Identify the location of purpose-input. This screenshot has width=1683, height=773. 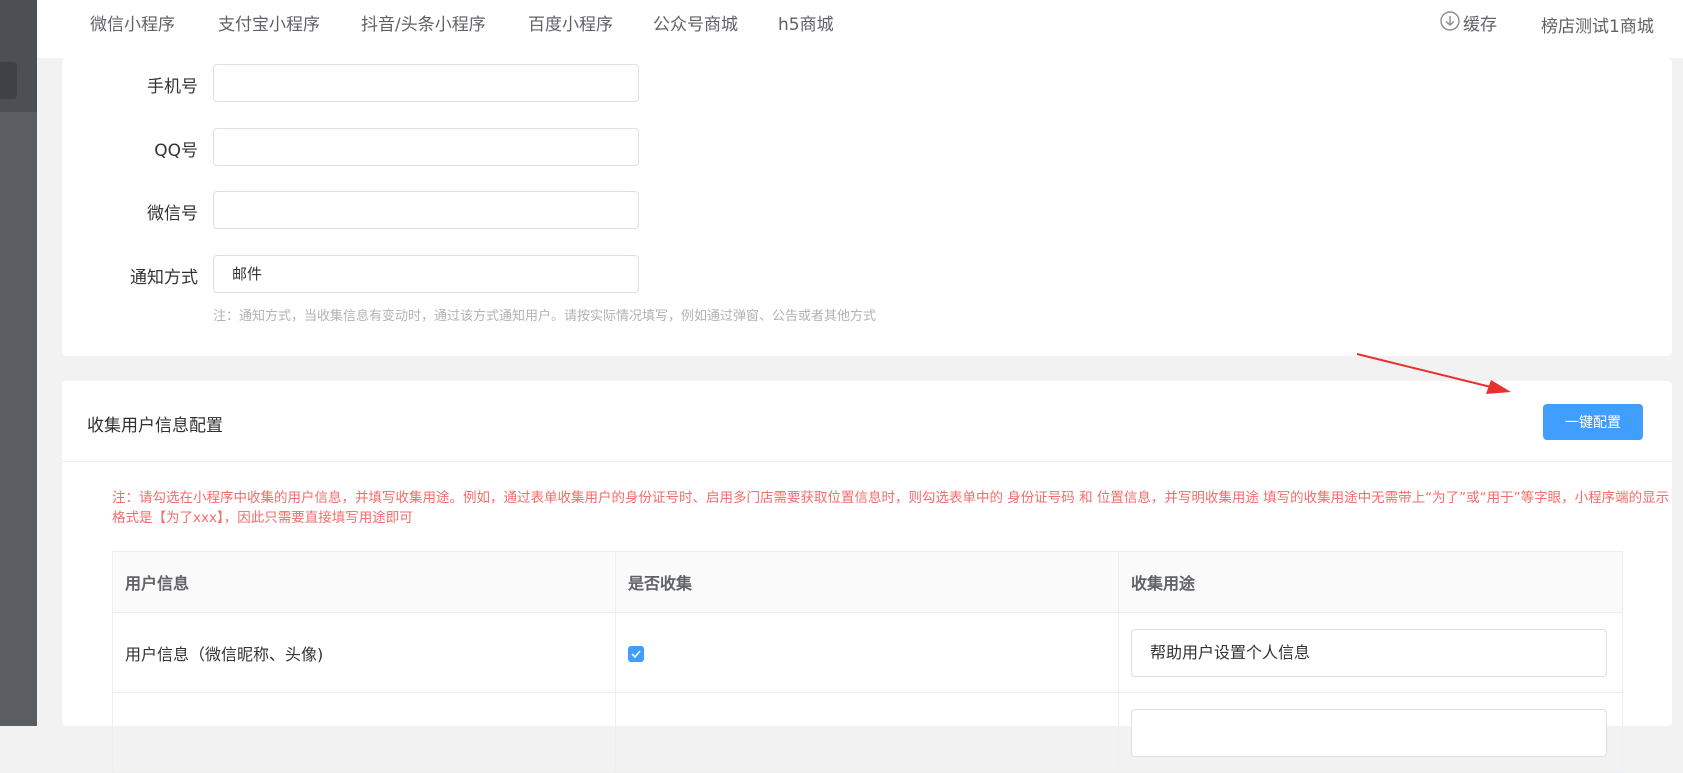
(1369, 732).